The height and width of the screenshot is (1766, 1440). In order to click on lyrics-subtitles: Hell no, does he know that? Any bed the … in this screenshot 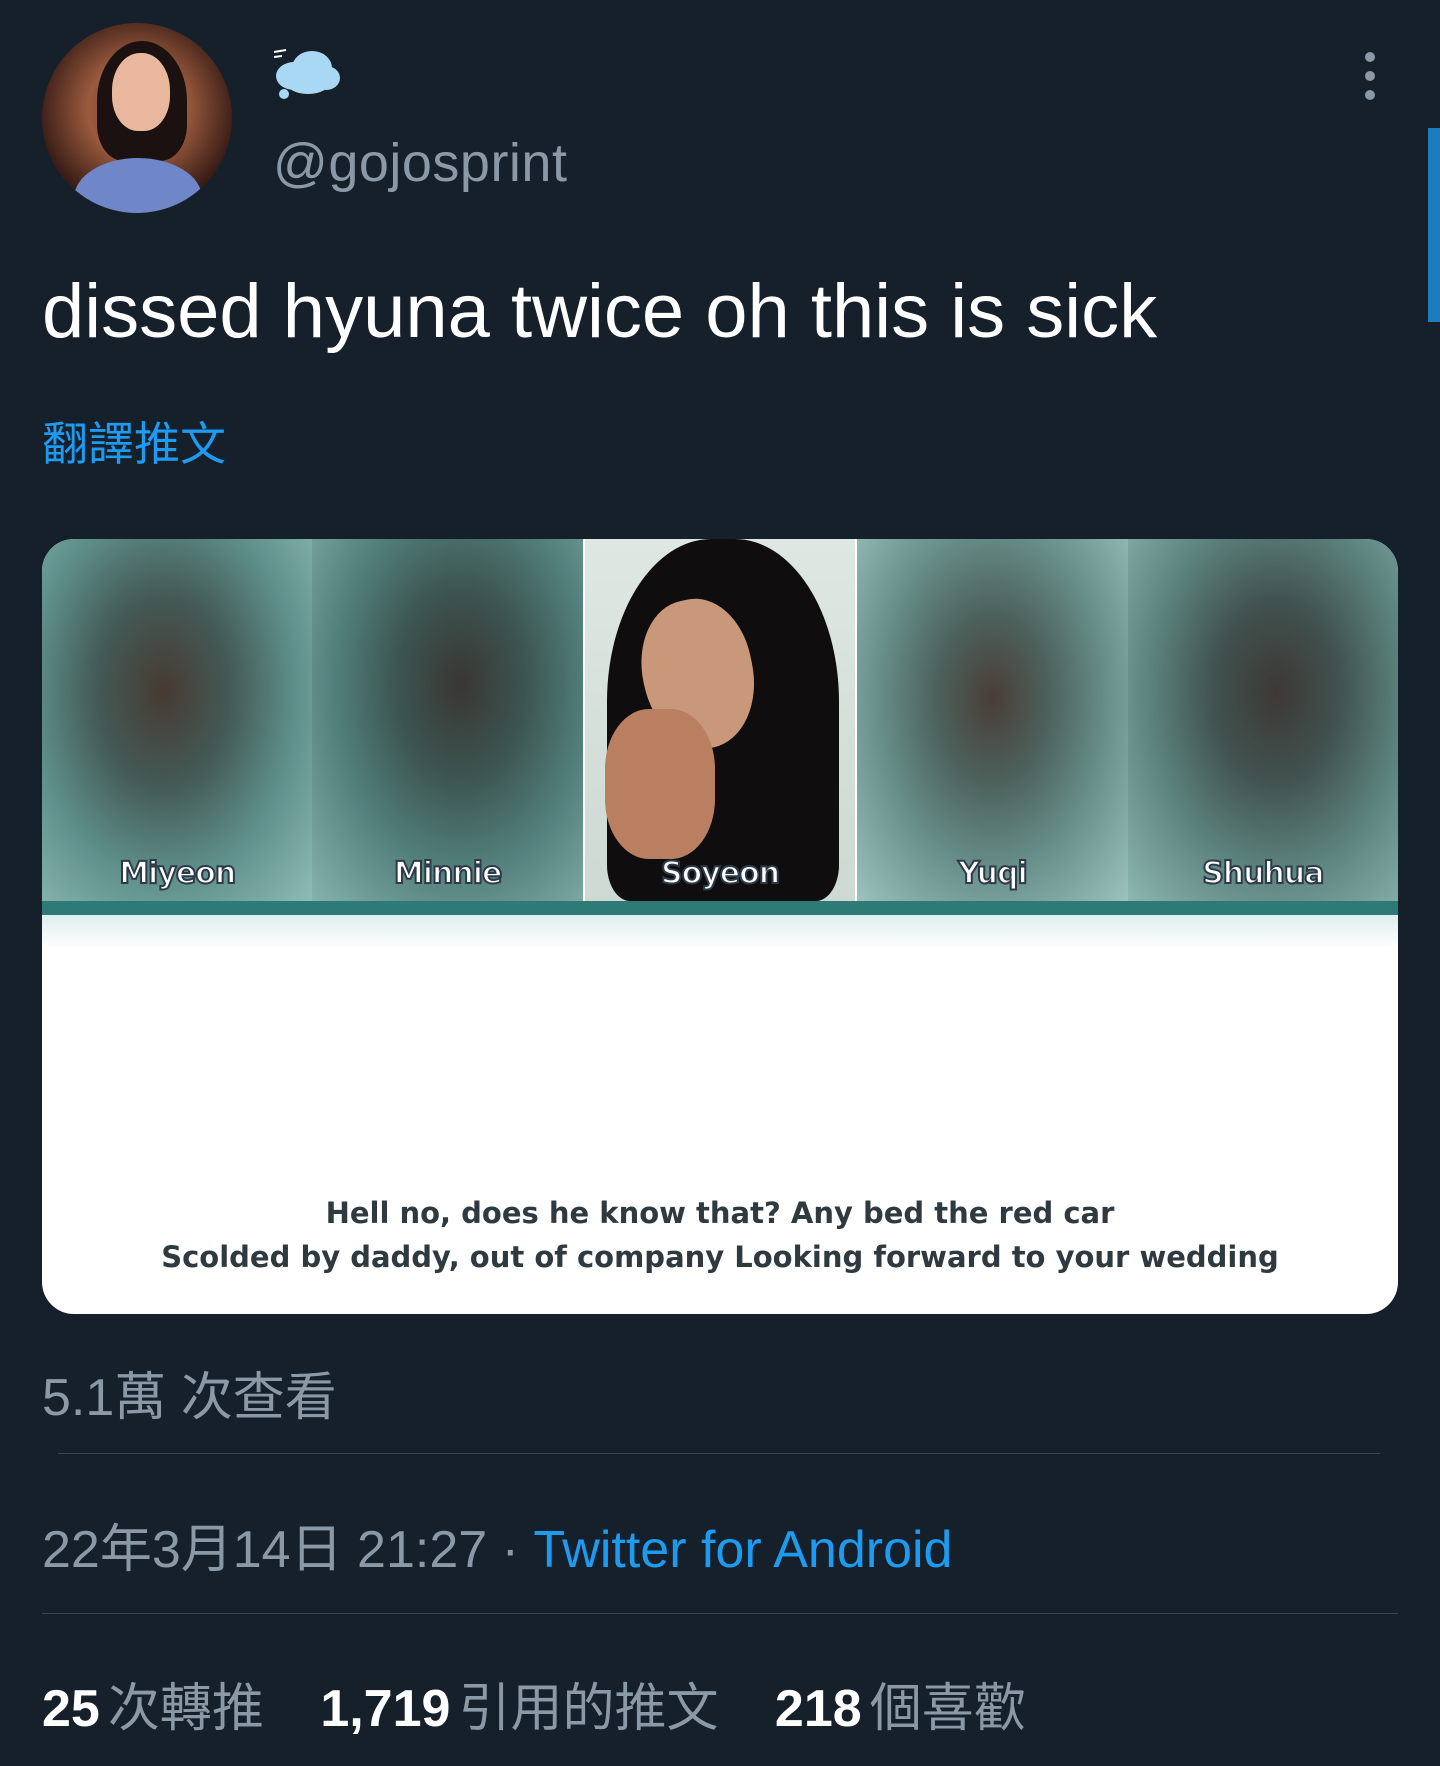, I will do `click(720, 1235)`.